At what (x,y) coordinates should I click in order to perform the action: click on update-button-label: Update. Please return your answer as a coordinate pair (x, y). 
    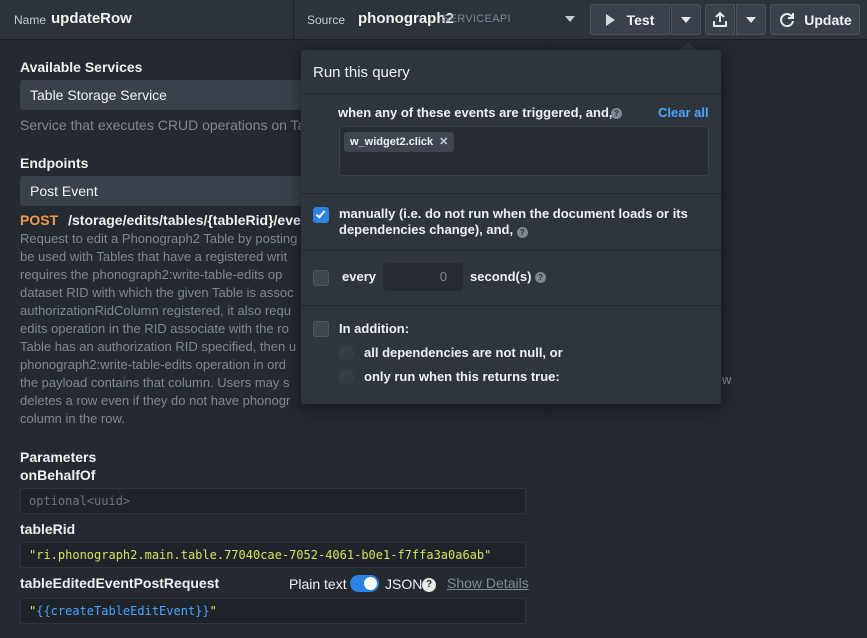
    Looking at the image, I should click on (828, 19).